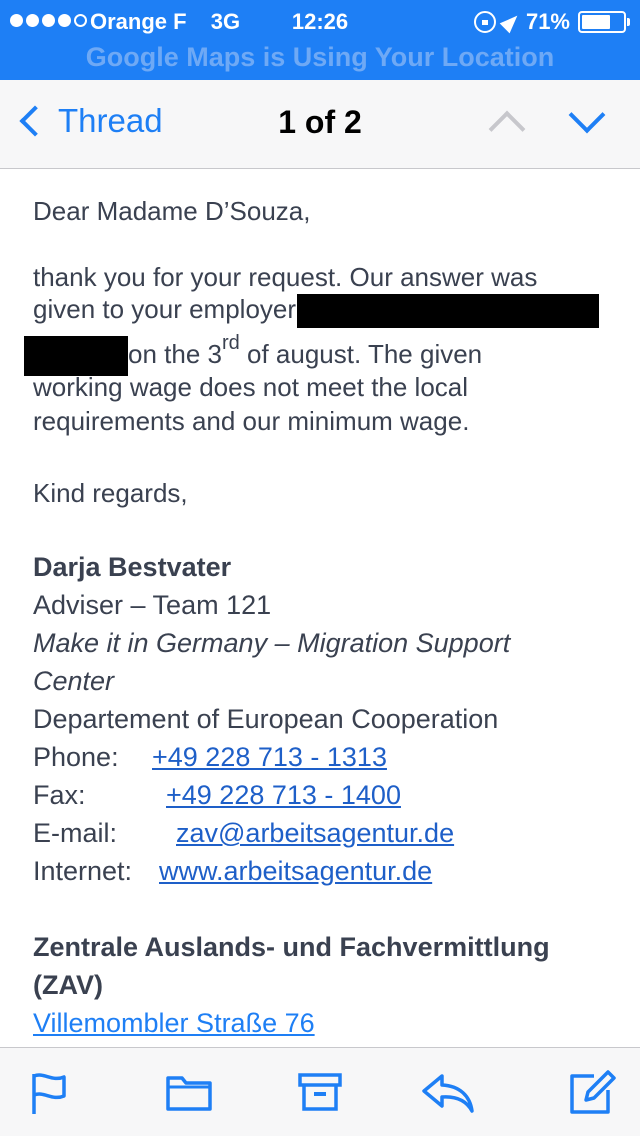 The width and height of the screenshot is (640, 1136). I want to click on redaction-block, so click(448, 311).